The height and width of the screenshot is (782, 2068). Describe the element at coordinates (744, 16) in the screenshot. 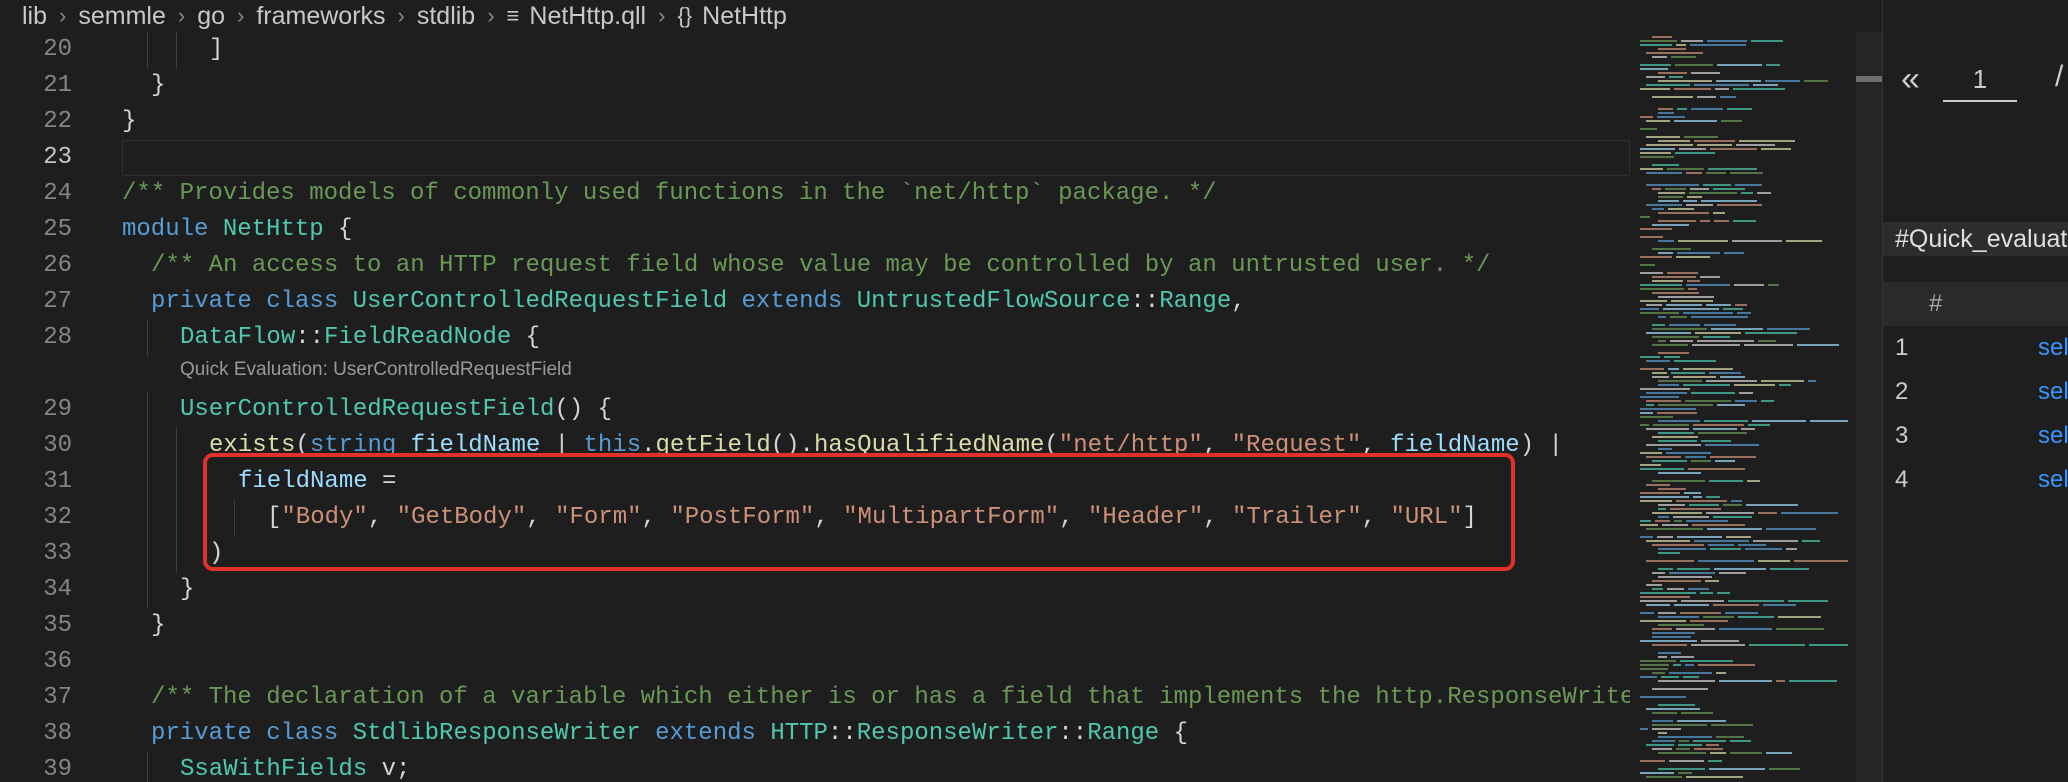

I see `breadcrumb-symbol: NetHttp` at that location.